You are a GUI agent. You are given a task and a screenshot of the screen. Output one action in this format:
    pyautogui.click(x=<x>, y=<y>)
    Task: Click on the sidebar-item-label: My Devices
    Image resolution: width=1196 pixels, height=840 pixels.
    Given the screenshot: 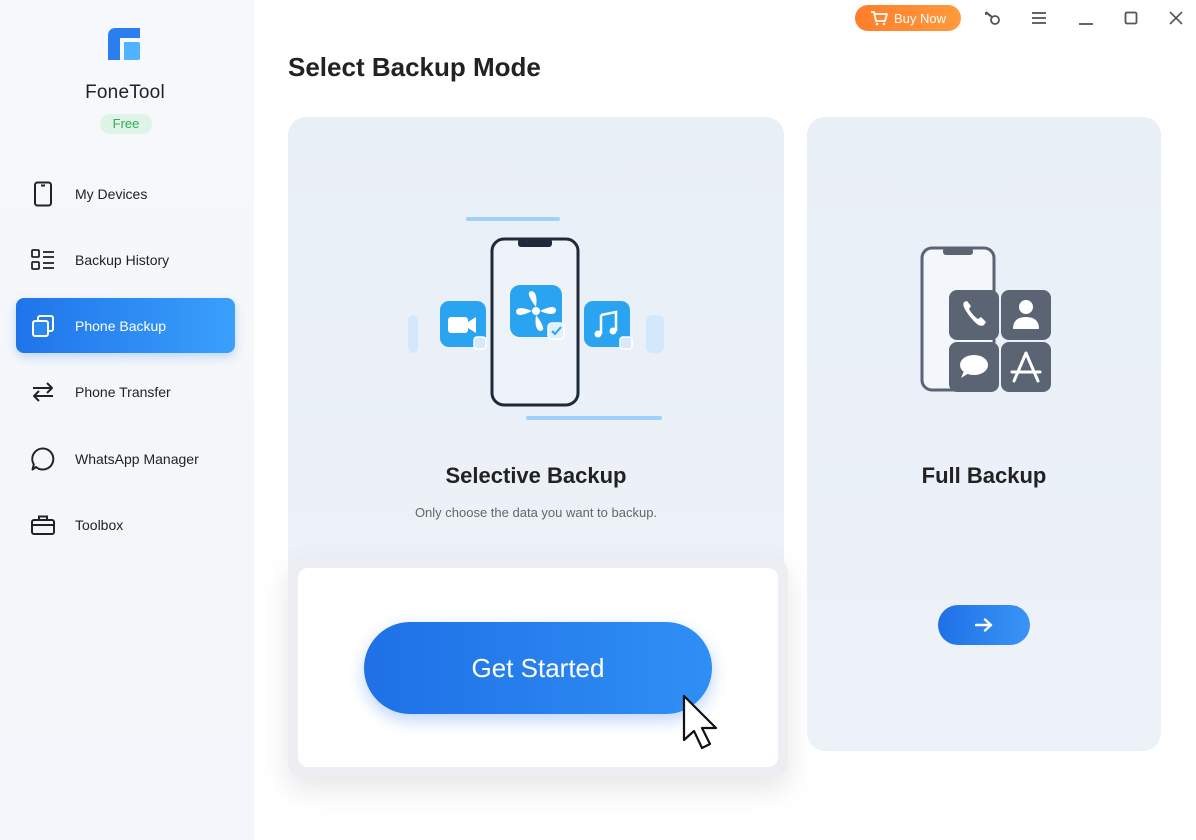 What is the action you would take?
    pyautogui.click(x=111, y=193)
    